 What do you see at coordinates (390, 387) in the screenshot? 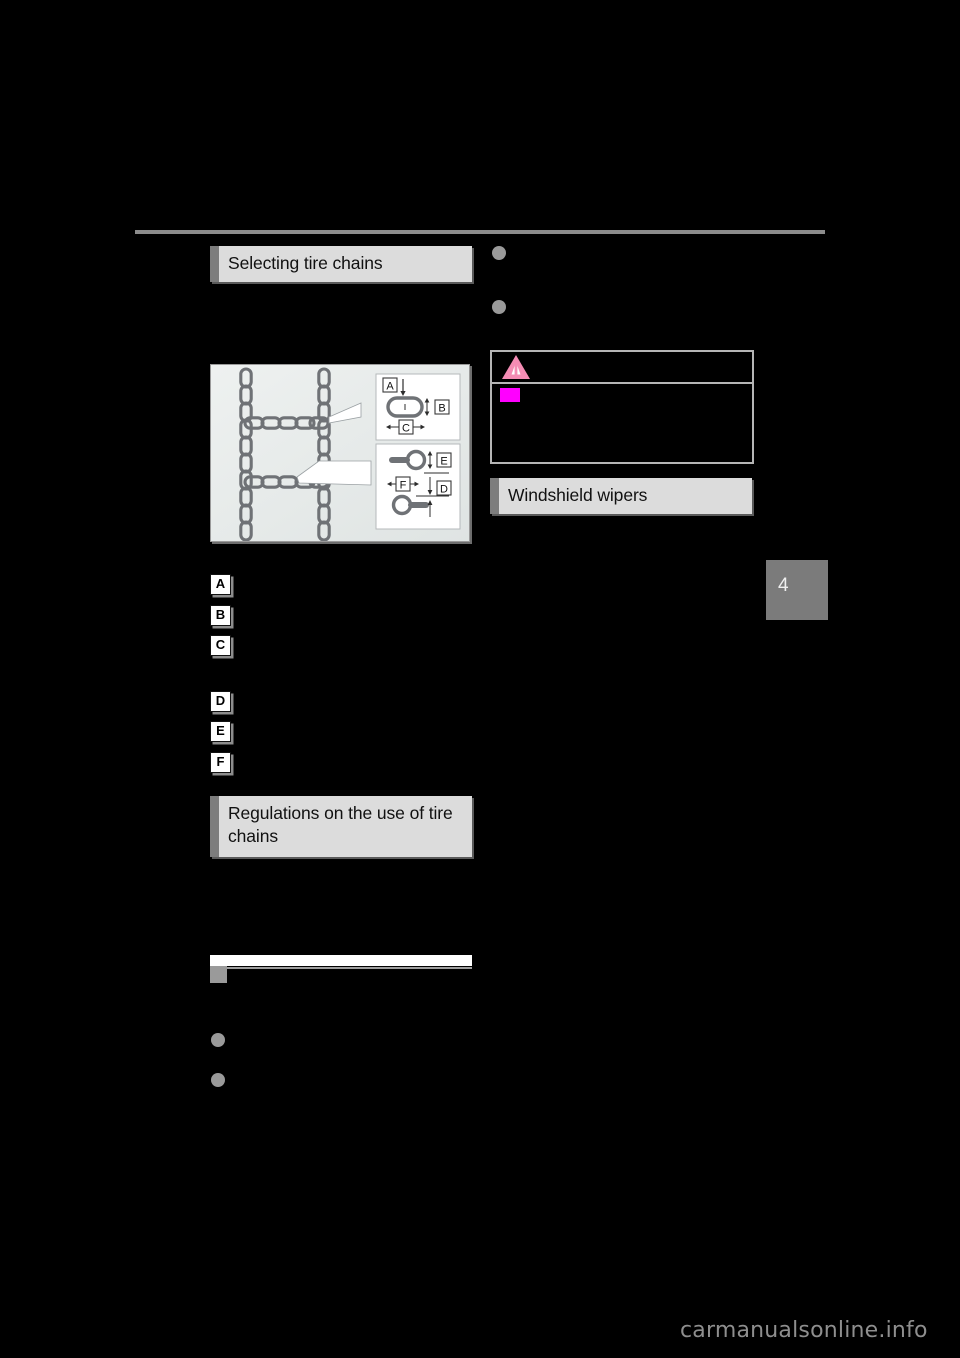
I see `svg-text: A` at bounding box center [390, 387].